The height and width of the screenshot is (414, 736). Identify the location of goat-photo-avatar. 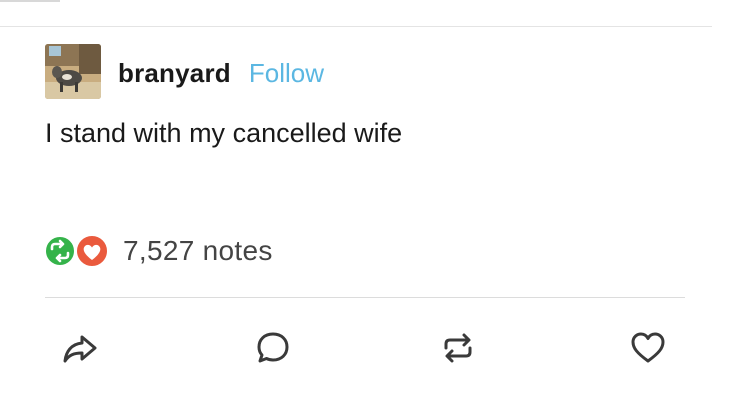
(73, 71).